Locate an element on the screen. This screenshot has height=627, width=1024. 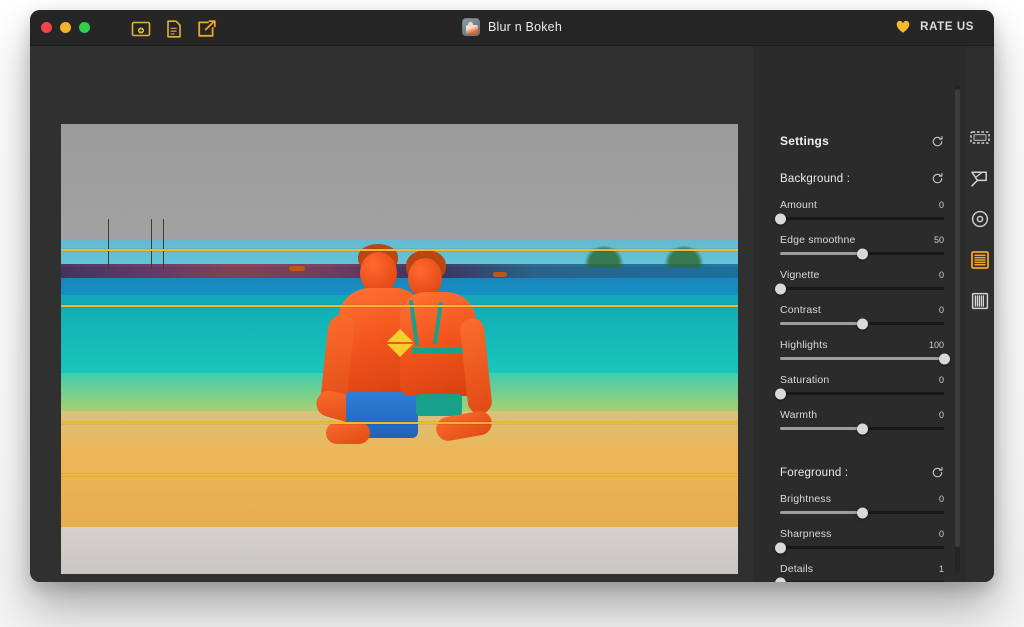
traffic-lights is located at coordinates (65, 27).